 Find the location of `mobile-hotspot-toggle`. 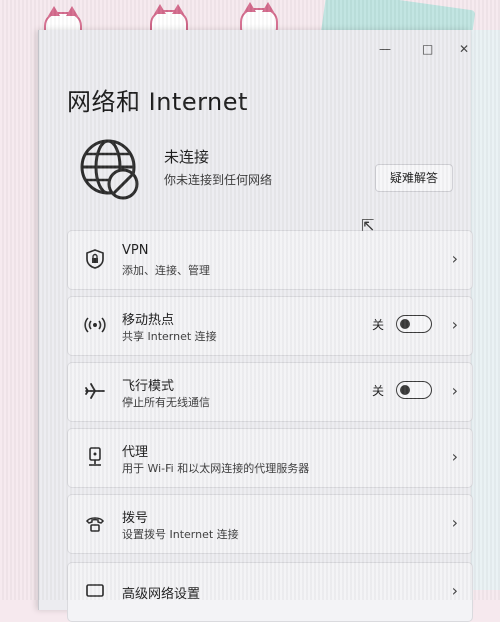

mobile-hotspot-toggle is located at coordinates (414, 324).